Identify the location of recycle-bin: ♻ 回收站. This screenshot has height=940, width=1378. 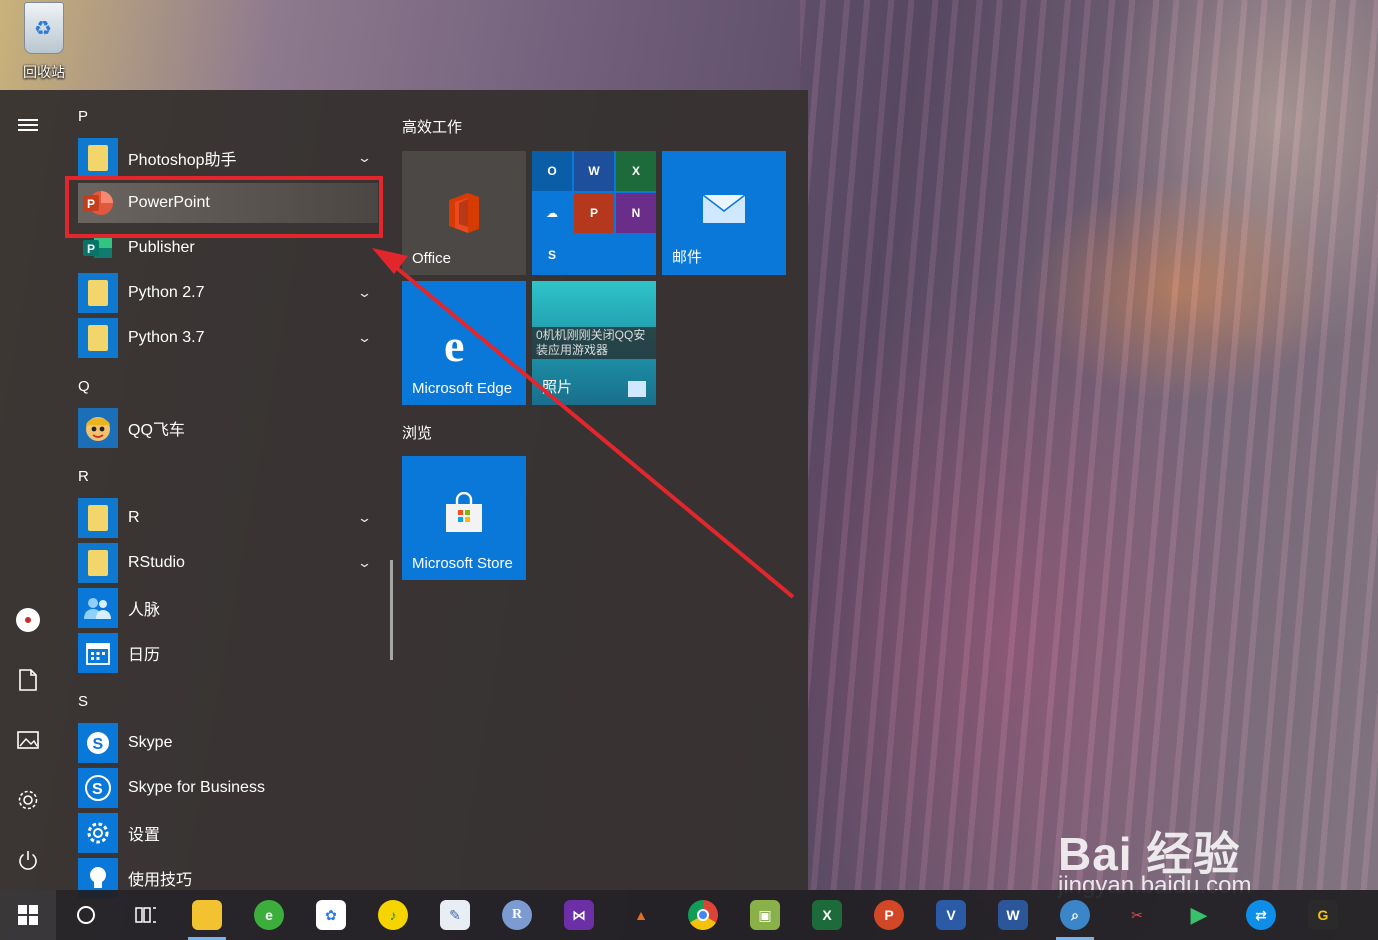
(44, 43).